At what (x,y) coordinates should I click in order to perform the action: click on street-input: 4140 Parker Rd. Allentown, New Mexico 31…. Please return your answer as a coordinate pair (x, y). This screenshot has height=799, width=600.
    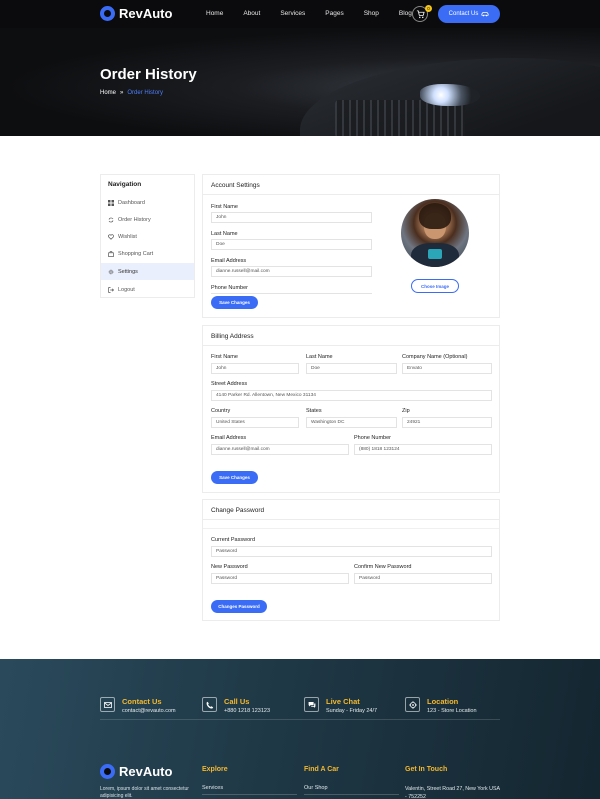
    Looking at the image, I should click on (351, 395).